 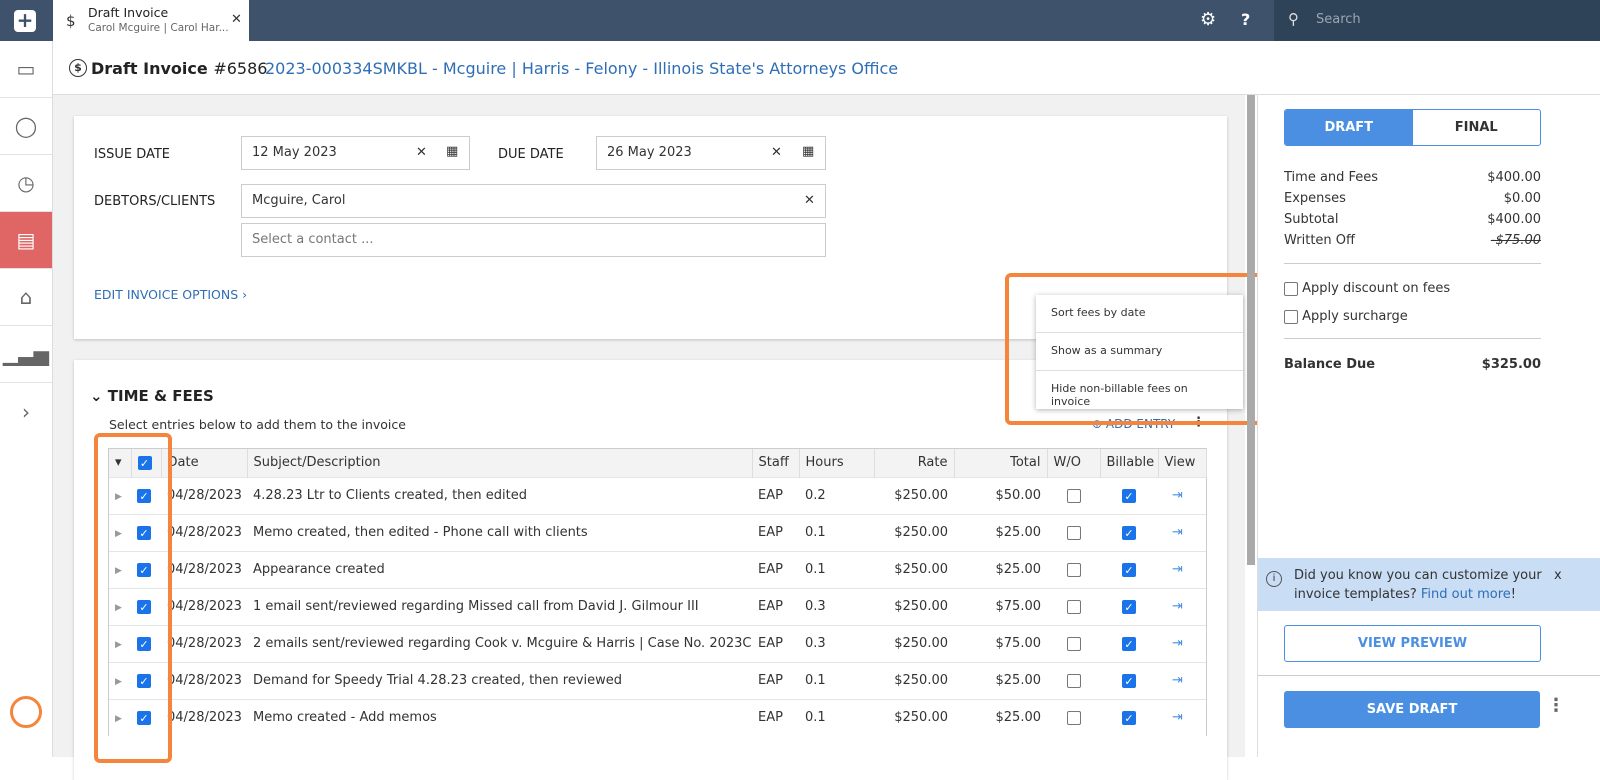 I want to click on menu-sort-by-date: Sort fees by date, so click(x=1139, y=314).